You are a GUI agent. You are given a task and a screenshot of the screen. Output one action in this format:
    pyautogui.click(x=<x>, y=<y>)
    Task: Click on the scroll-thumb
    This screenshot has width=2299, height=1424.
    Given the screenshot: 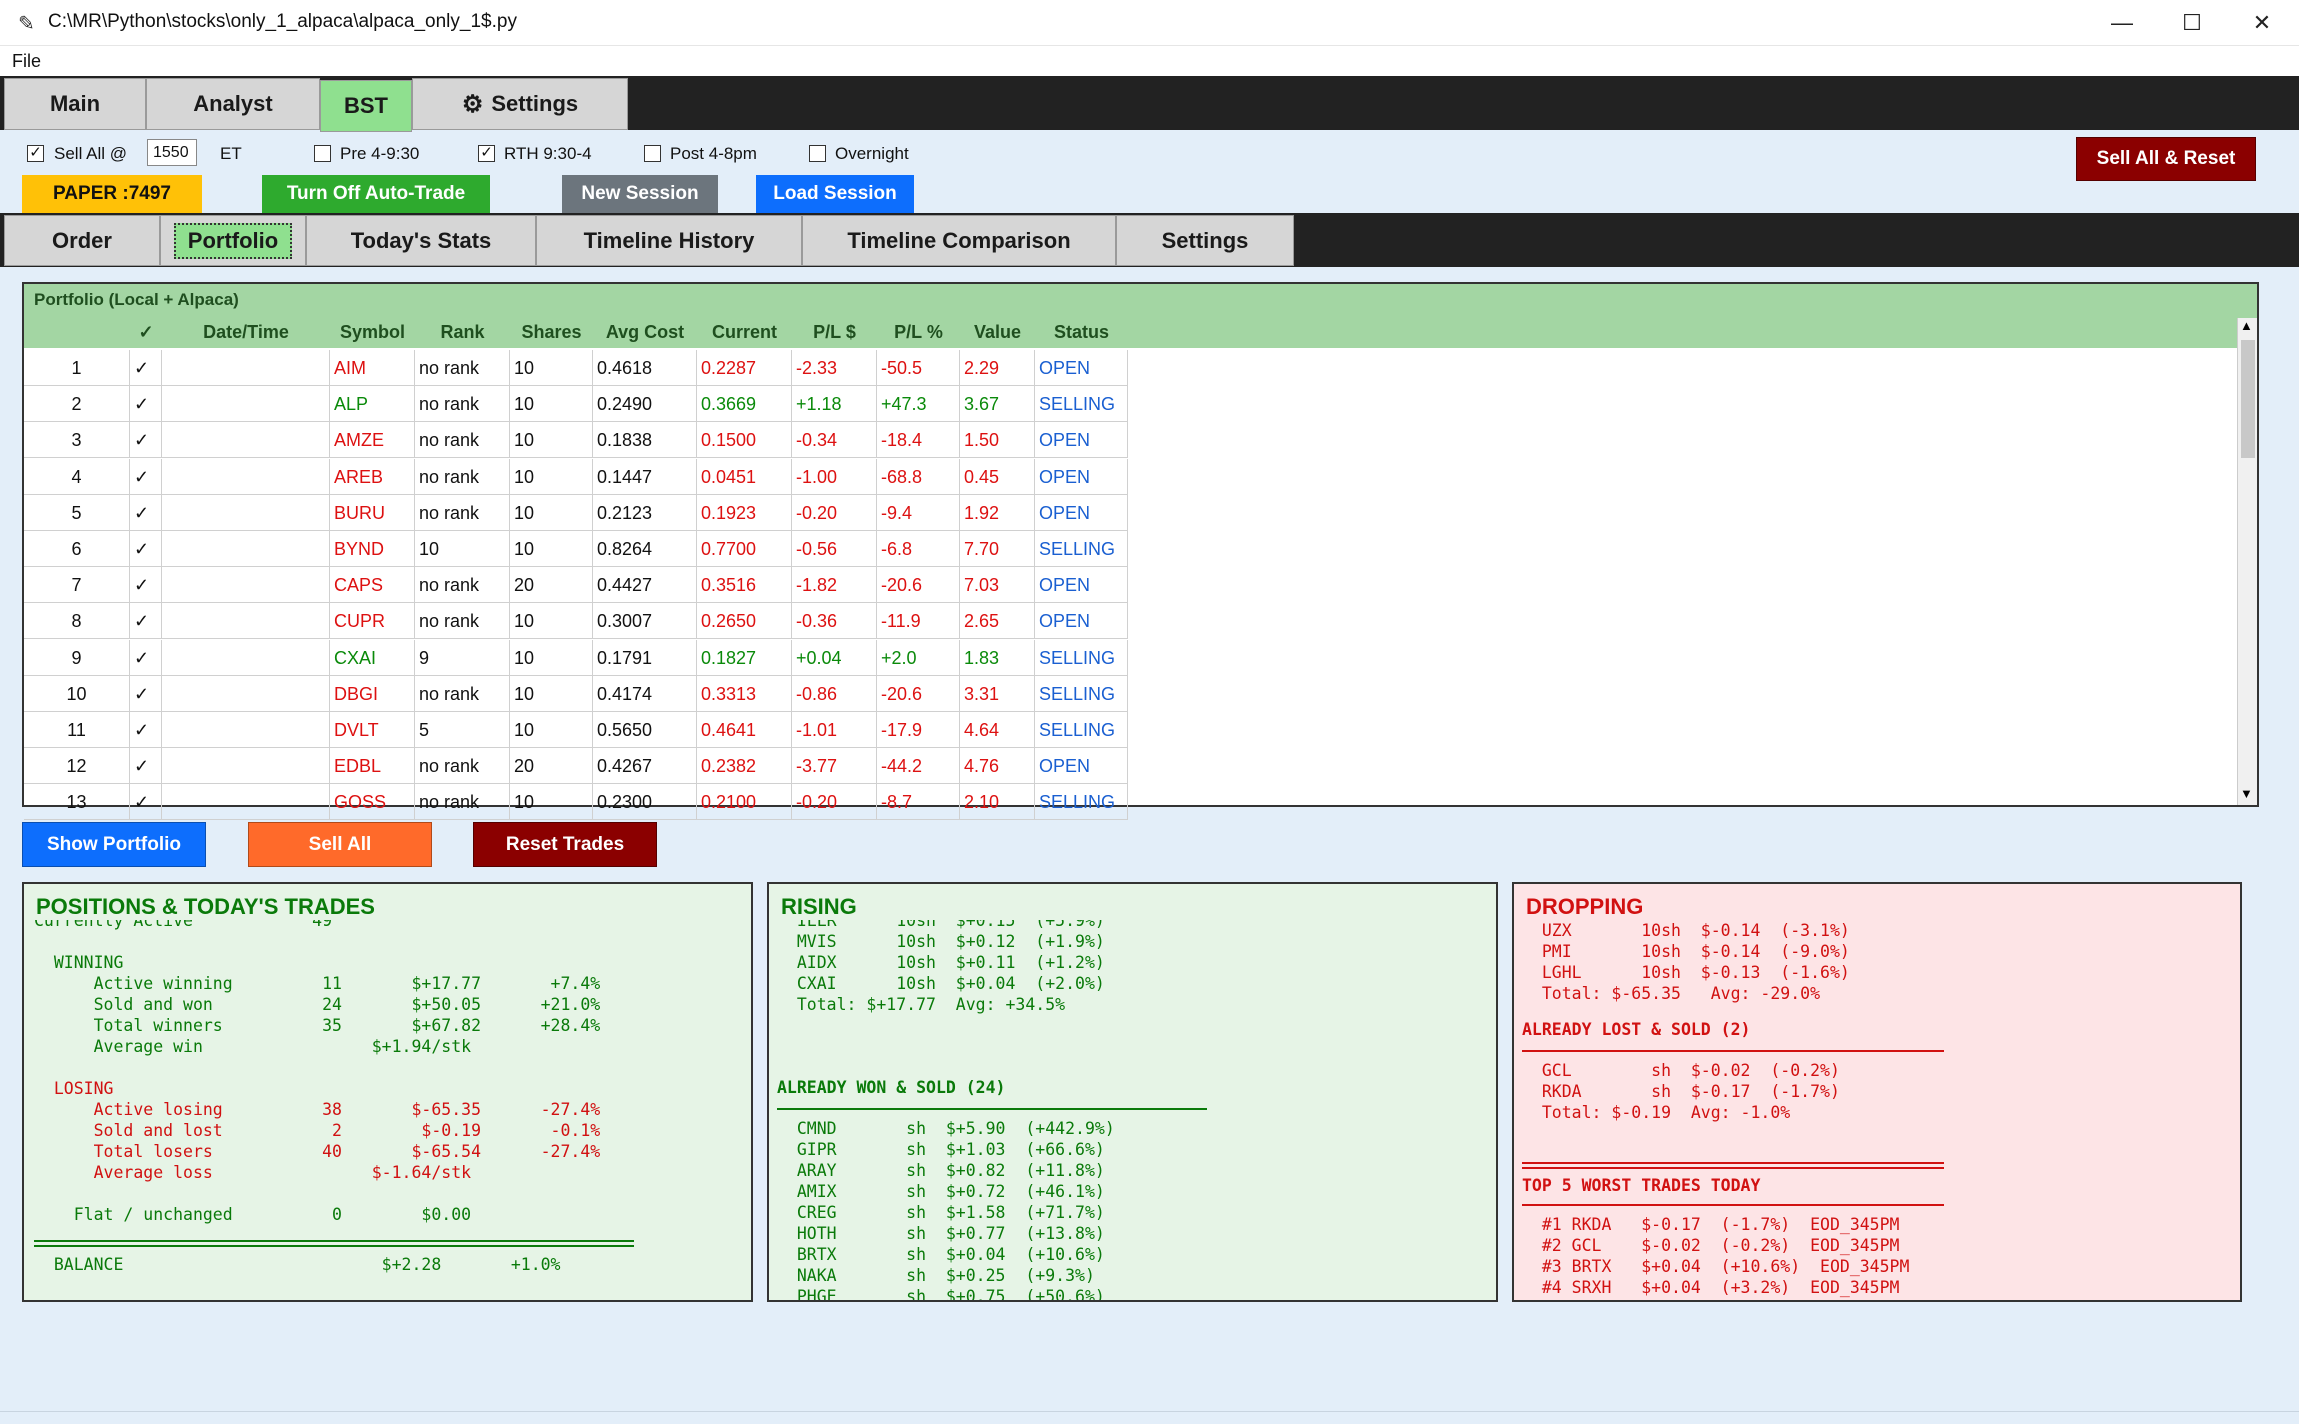 What is the action you would take?
    pyautogui.click(x=2248, y=399)
    